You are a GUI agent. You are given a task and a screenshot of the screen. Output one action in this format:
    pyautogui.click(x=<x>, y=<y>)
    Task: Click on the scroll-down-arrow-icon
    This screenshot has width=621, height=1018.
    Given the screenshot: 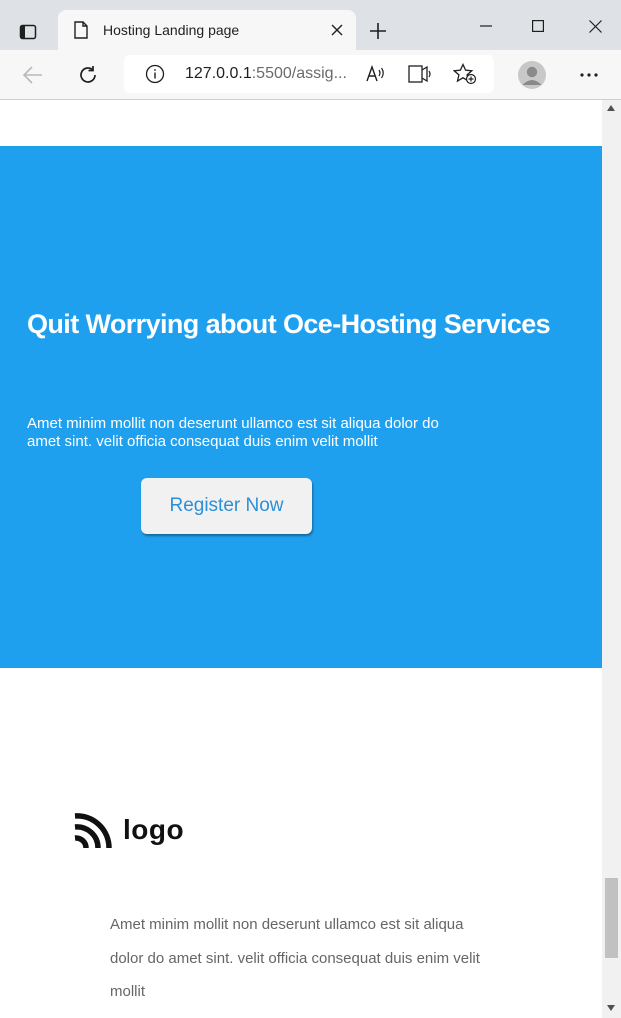 What is the action you would take?
    pyautogui.click(x=611, y=1008)
    